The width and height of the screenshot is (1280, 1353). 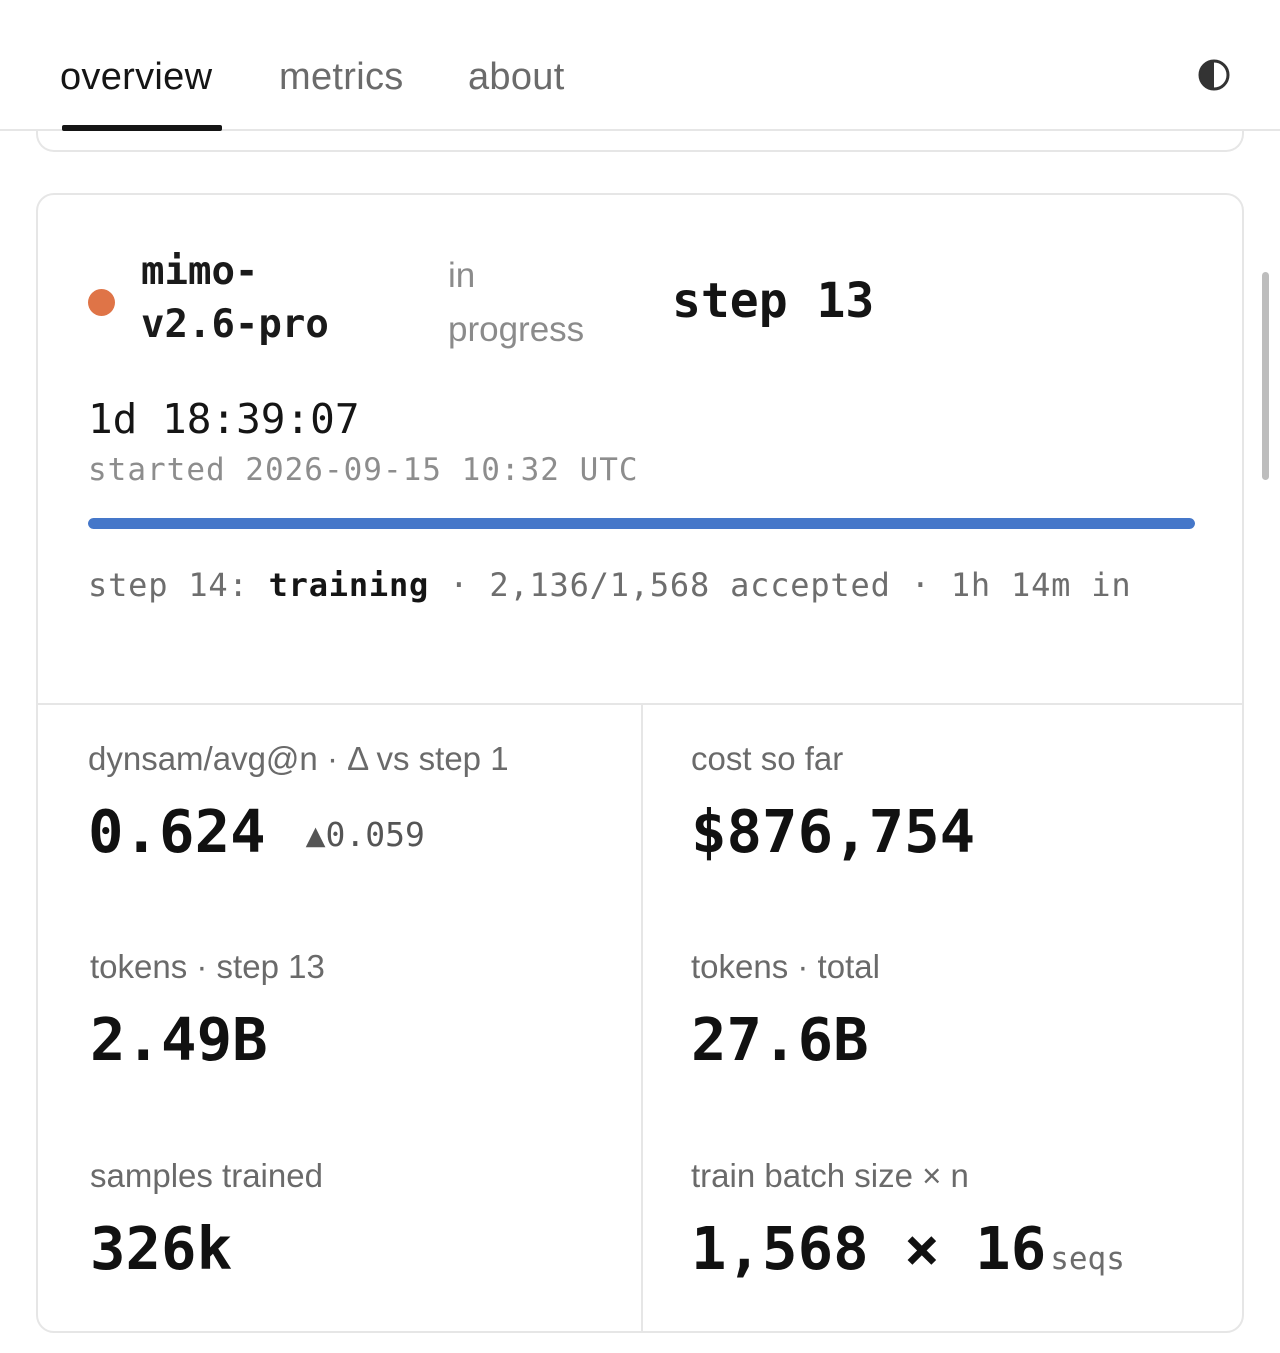 I want to click on metric-label: samples trained, so click(x=206, y=1175).